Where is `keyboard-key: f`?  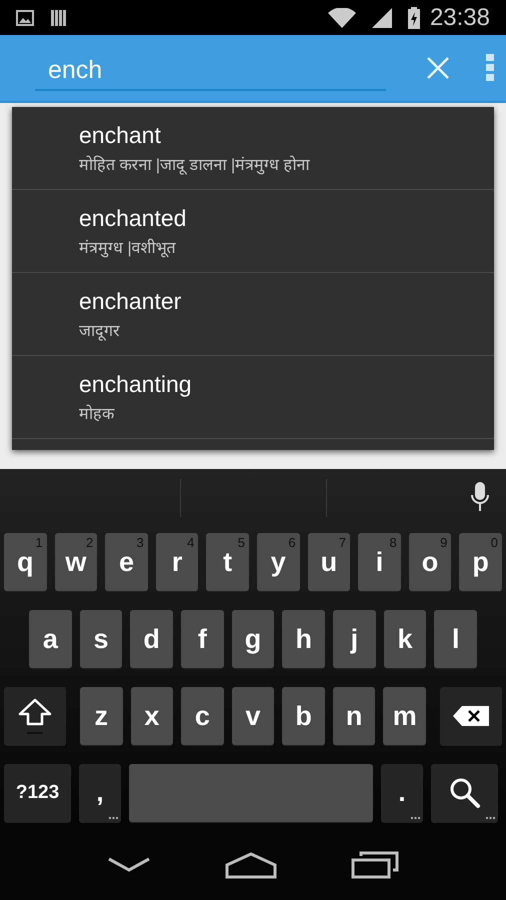
keyboard-key: f is located at coordinates (202, 639).